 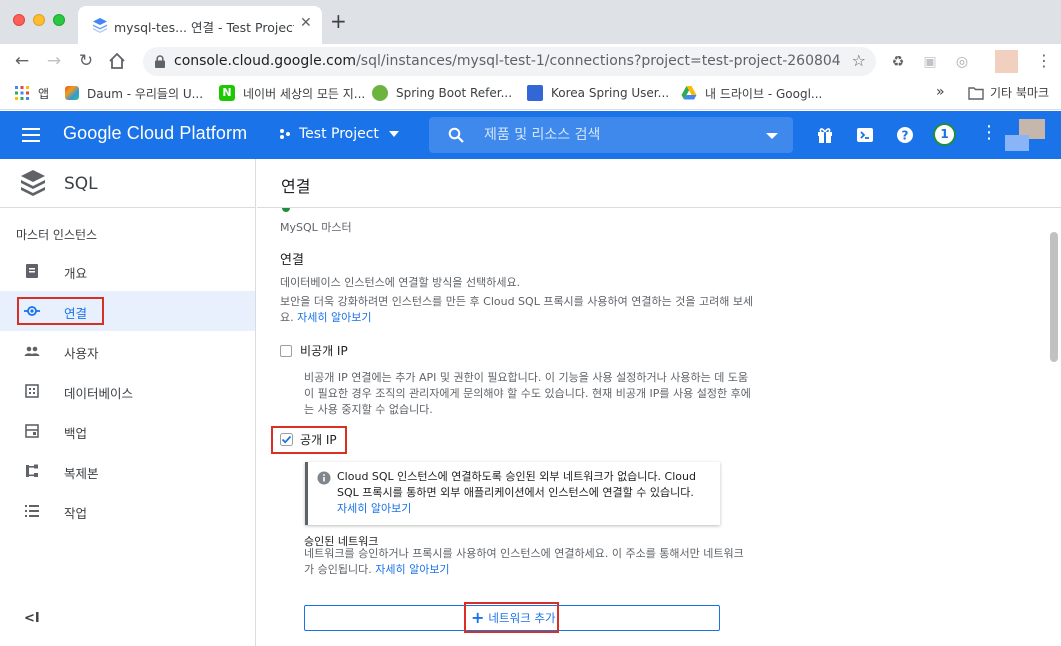 I want to click on drive-icon, so click(x=689, y=93).